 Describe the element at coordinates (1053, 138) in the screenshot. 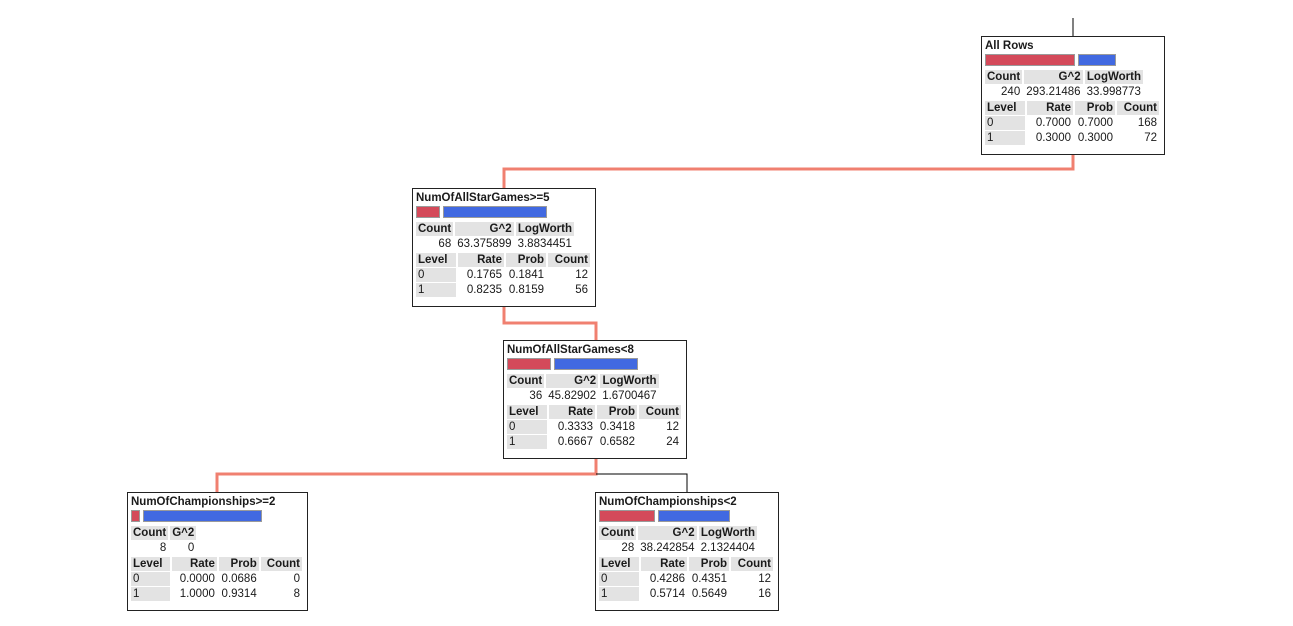

I see `rate-cell: 0.3000` at that location.